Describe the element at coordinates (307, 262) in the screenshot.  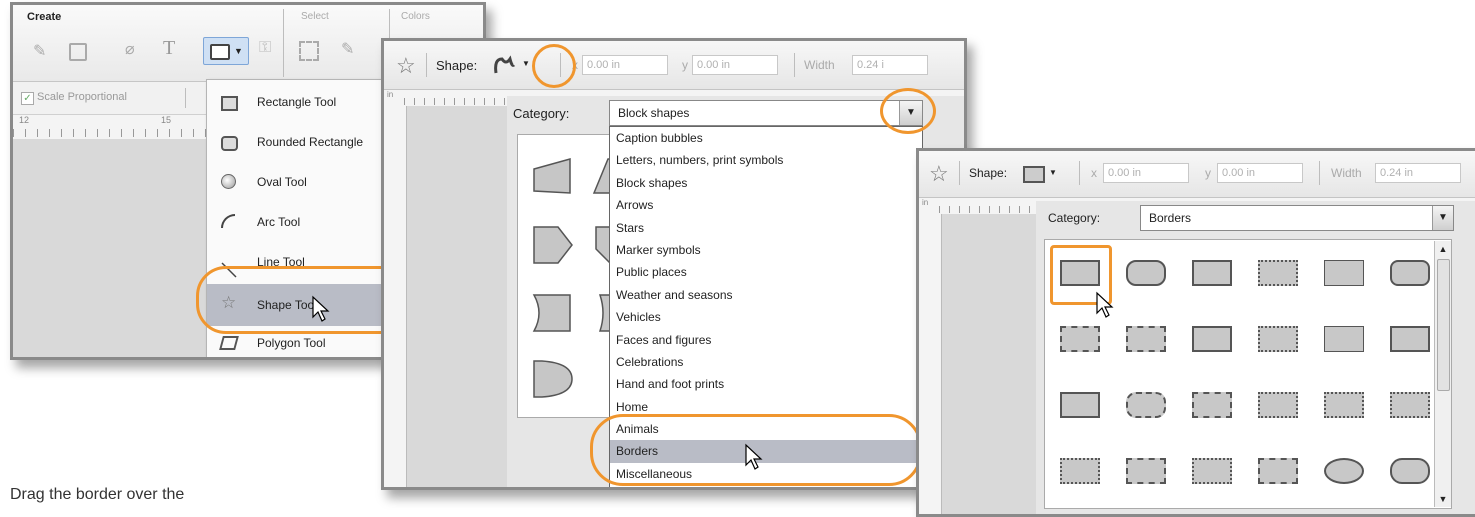
I see `menu-item-line-tool: Line Tool` at that location.